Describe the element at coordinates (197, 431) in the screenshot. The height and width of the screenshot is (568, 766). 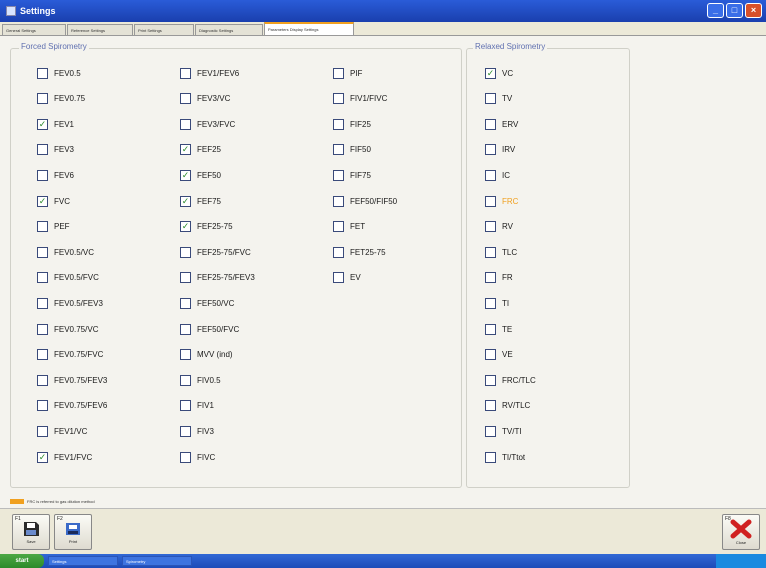
I see `forced-param-checkbox: FIV3` at that location.